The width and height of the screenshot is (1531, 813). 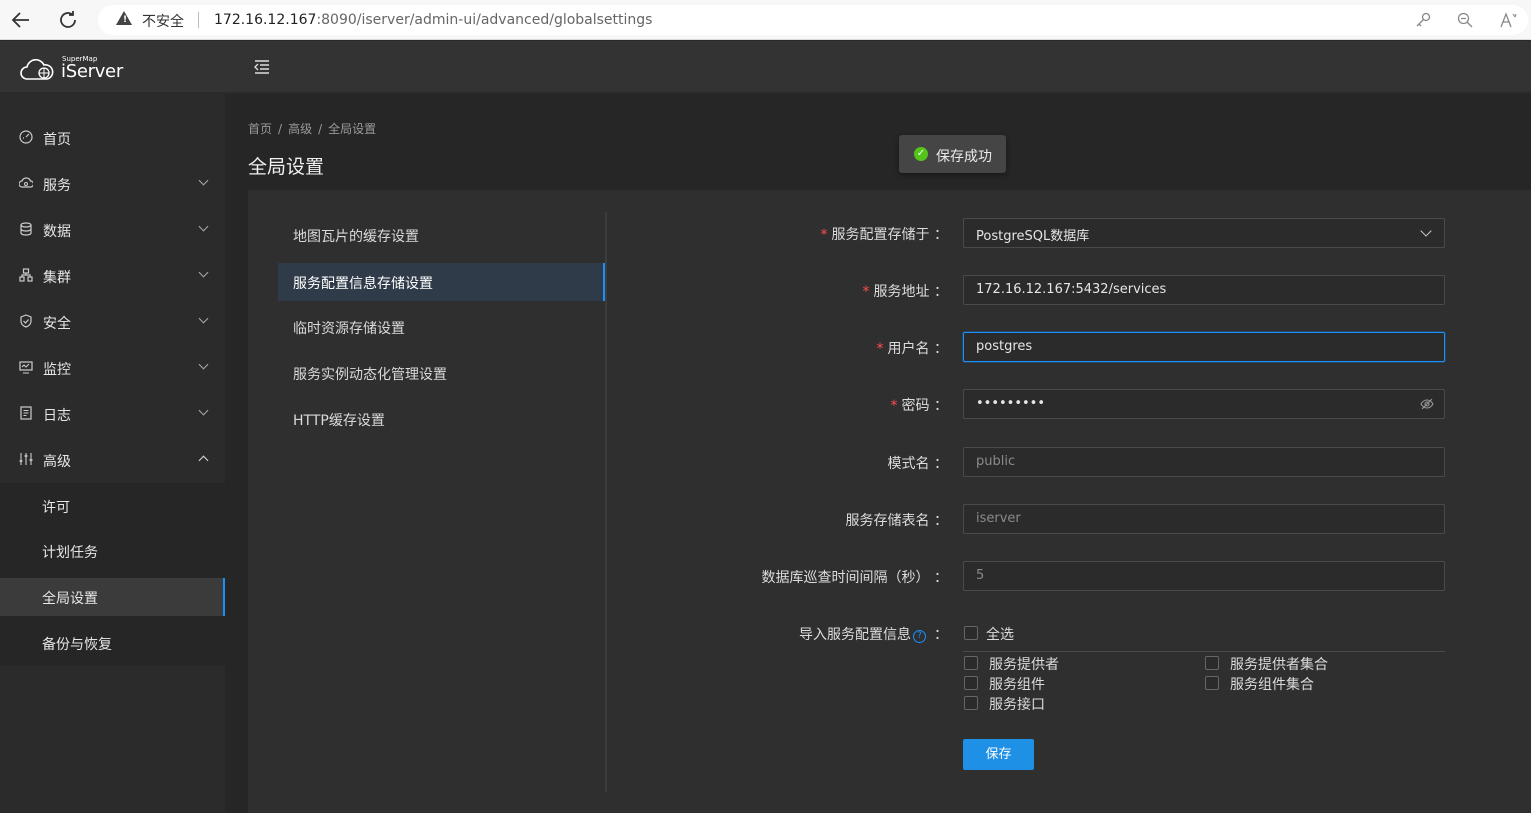 What do you see at coordinates (441, 327) in the screenshot?
I see `tab-temp-resource-storage: 临时资源存储设置` at bounding box center [441, 327].